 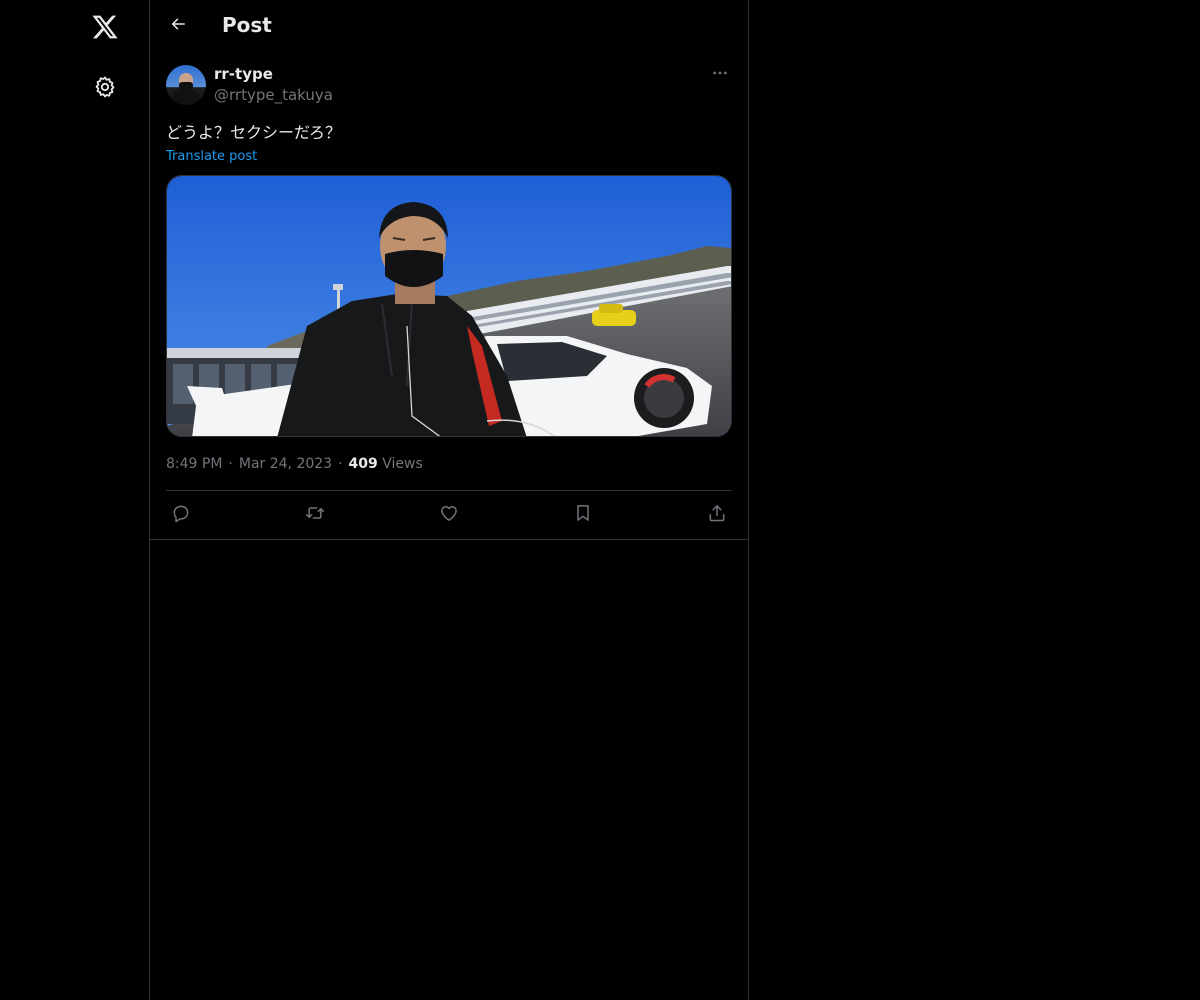 I want to click on repost-button, so click(x=315, y=515).